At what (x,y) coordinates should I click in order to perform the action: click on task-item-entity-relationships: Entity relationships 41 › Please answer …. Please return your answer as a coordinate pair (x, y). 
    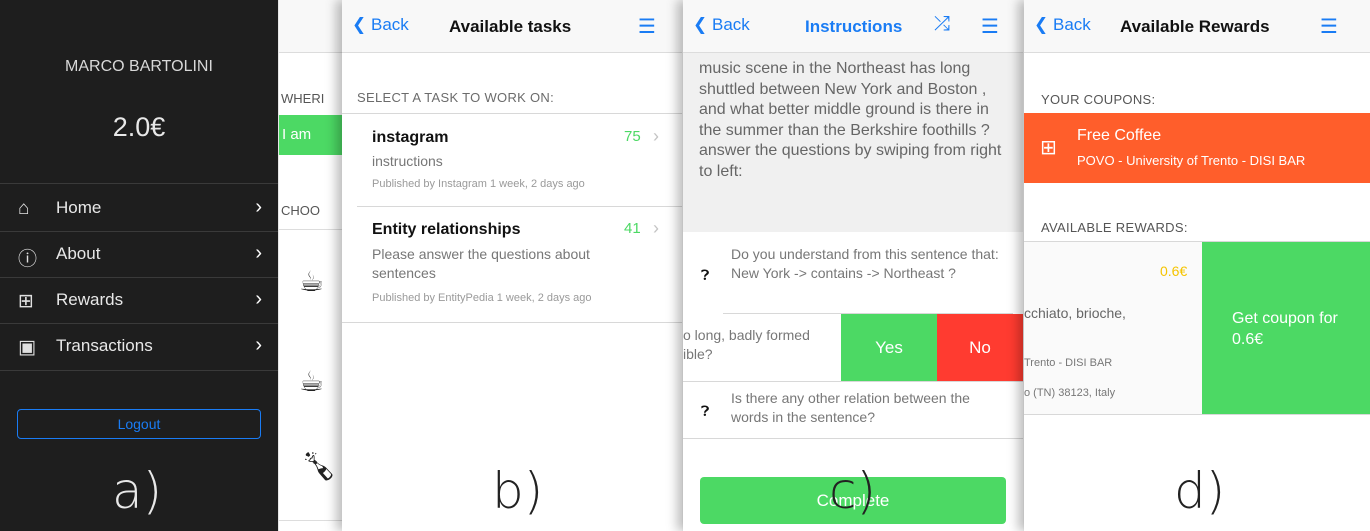
    Looking at the image, I should click on (512, 264).